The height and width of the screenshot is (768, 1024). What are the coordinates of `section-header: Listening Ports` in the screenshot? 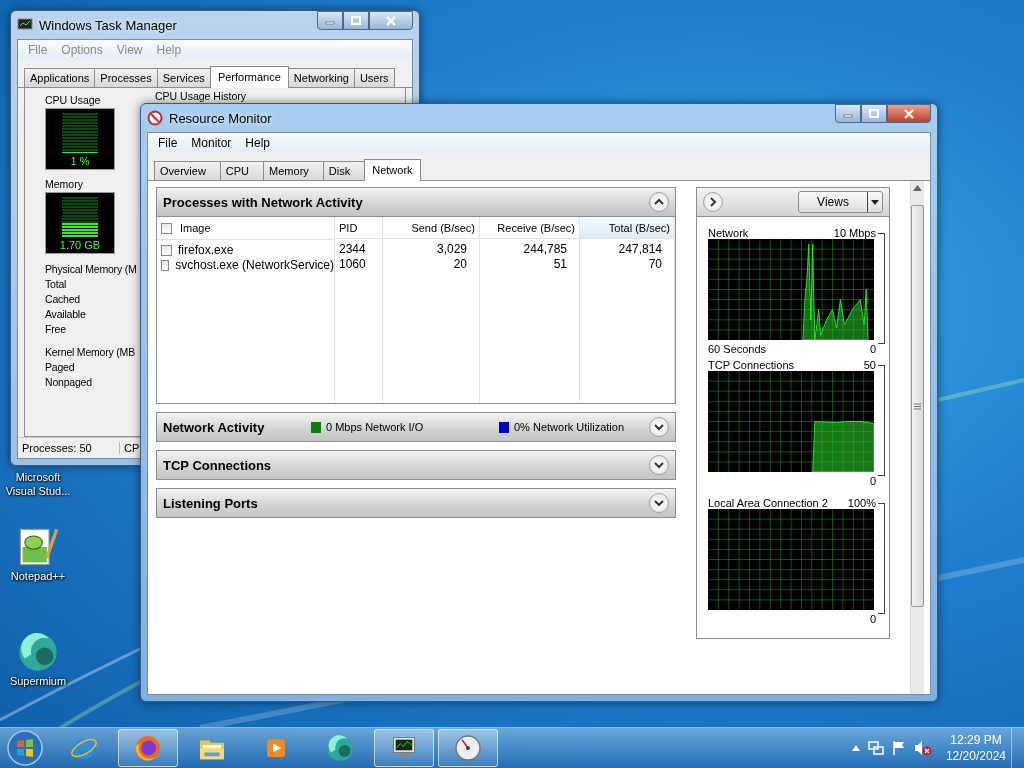 It's located at (416, 503).